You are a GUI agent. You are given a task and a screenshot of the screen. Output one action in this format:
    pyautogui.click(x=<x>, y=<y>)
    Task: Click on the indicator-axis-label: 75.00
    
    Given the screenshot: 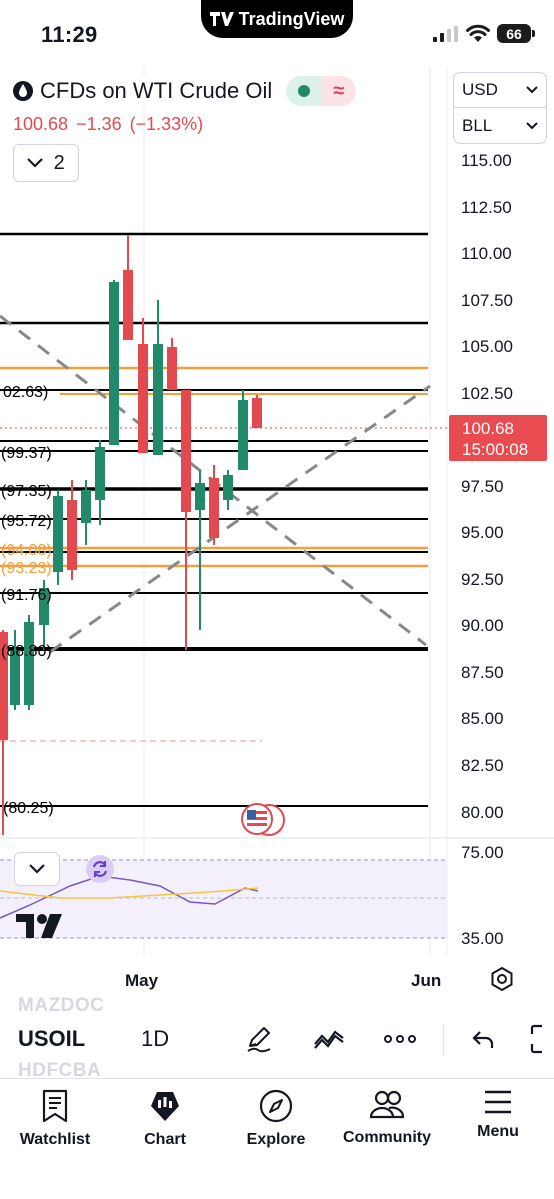 What is the action you would take?
    pyautogui.click(x=482, y=852)
    